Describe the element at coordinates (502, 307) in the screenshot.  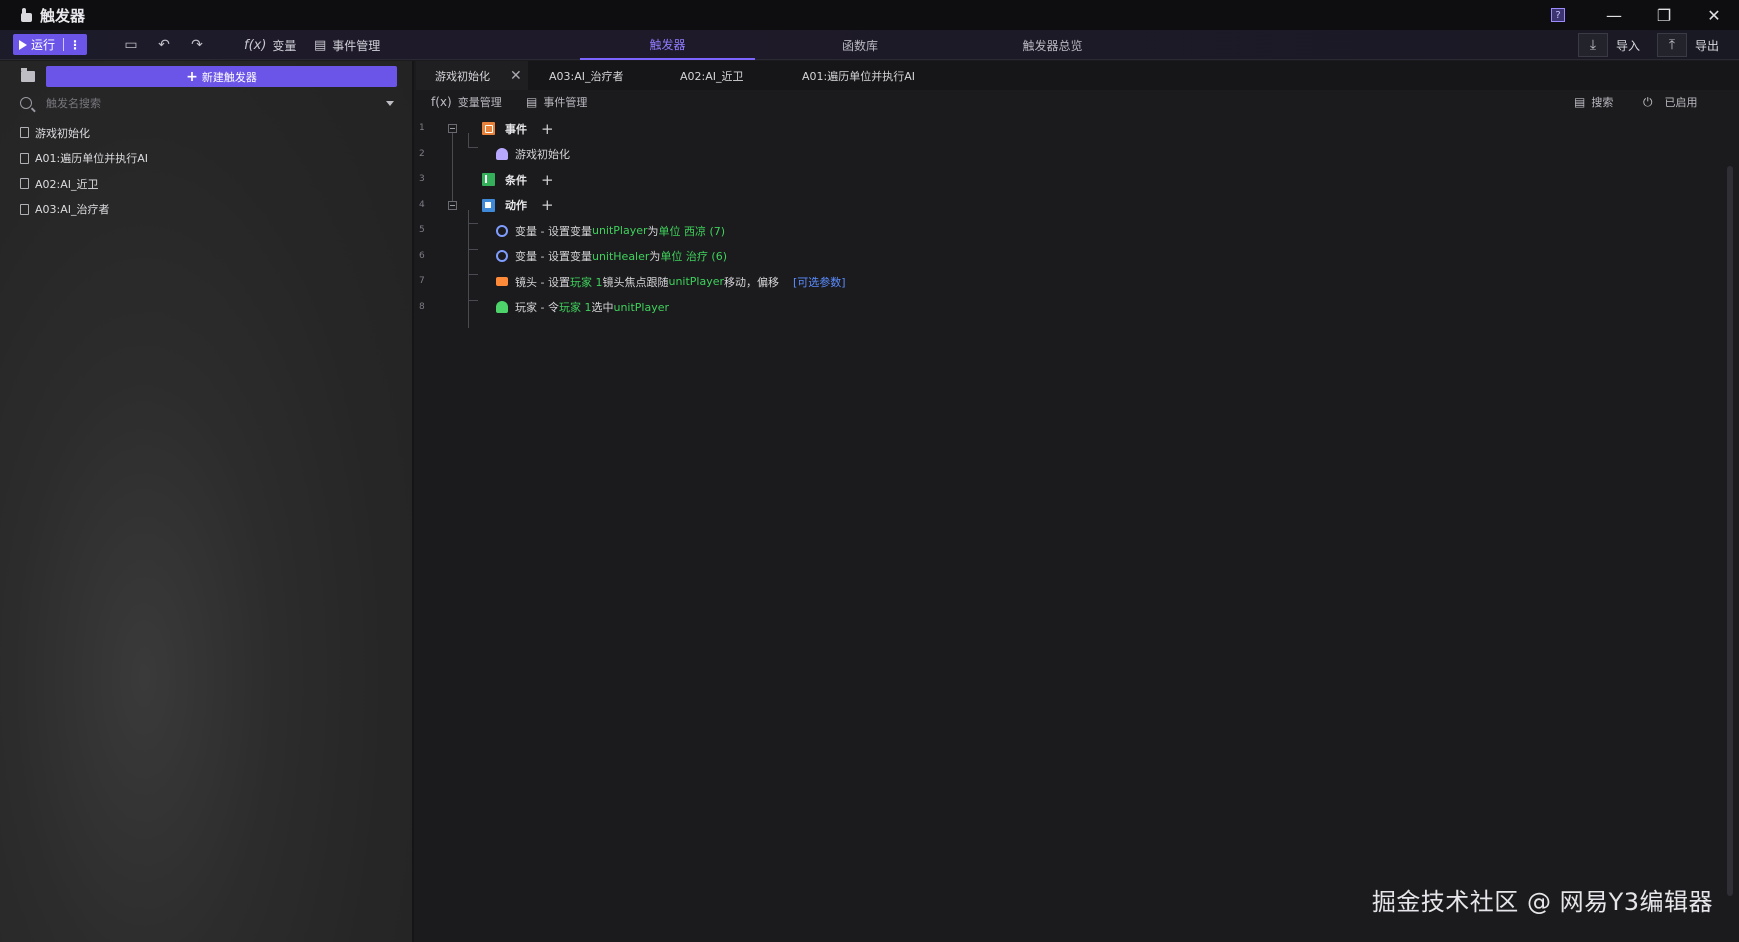
I see `player-icon` at that location.